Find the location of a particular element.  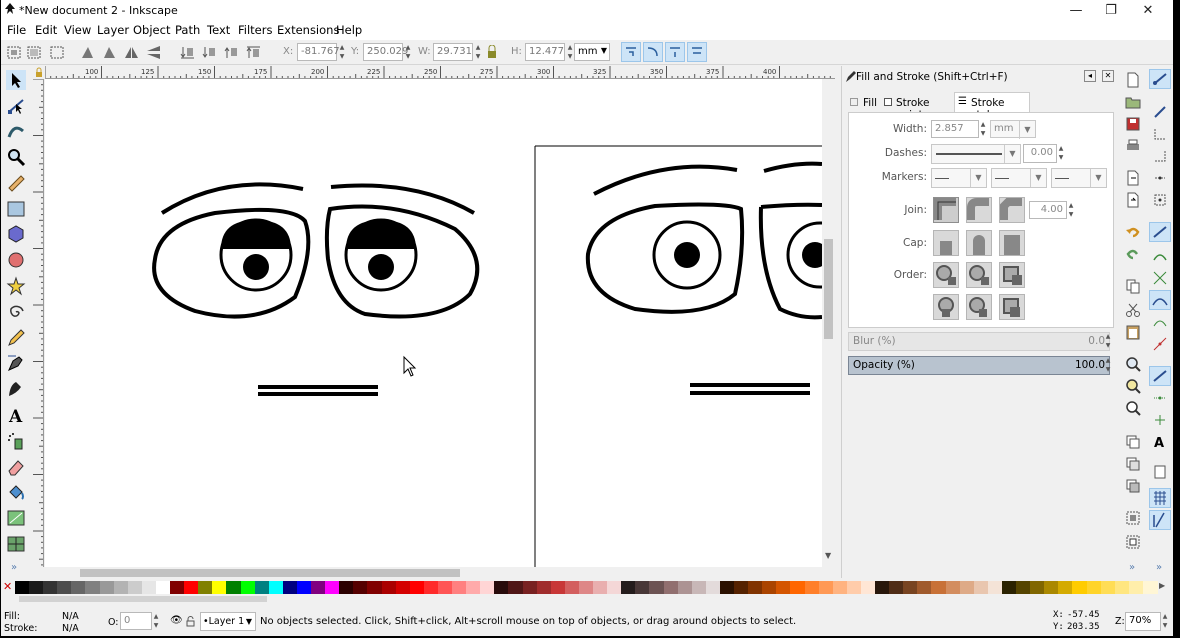

ruler-corner-lock-icon is located at coordinates (39, 72).